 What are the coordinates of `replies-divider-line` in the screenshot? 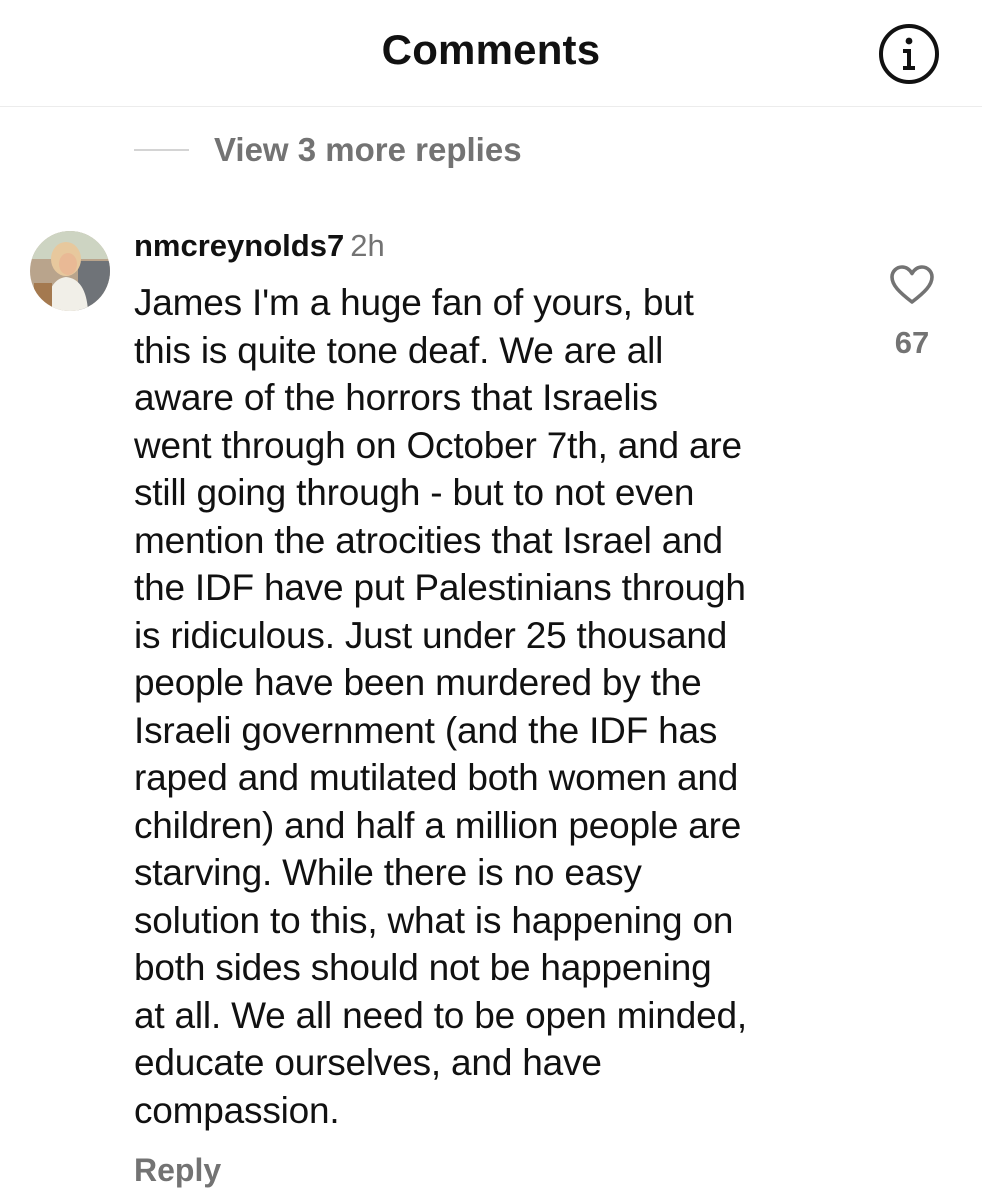 It's located at (161, 150).